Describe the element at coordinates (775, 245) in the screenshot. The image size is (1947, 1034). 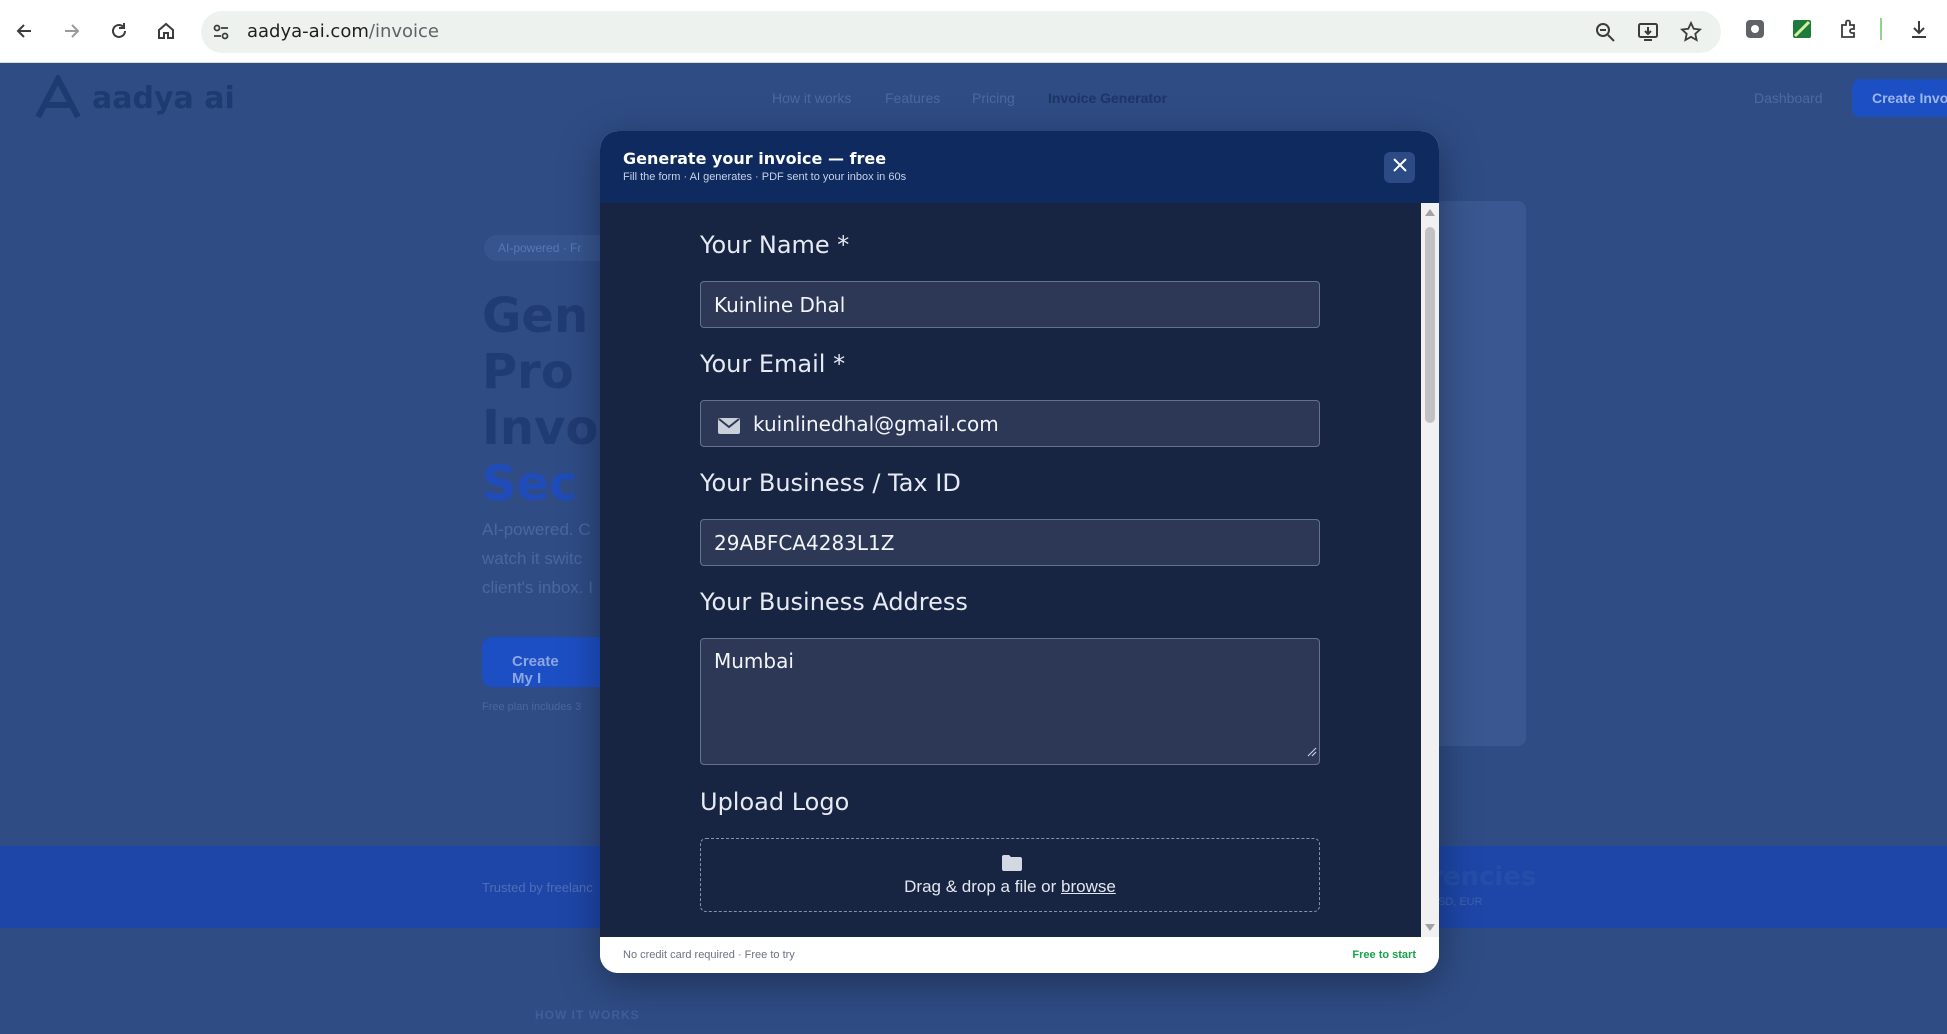
I see `name-label: Your Name *` at that location.